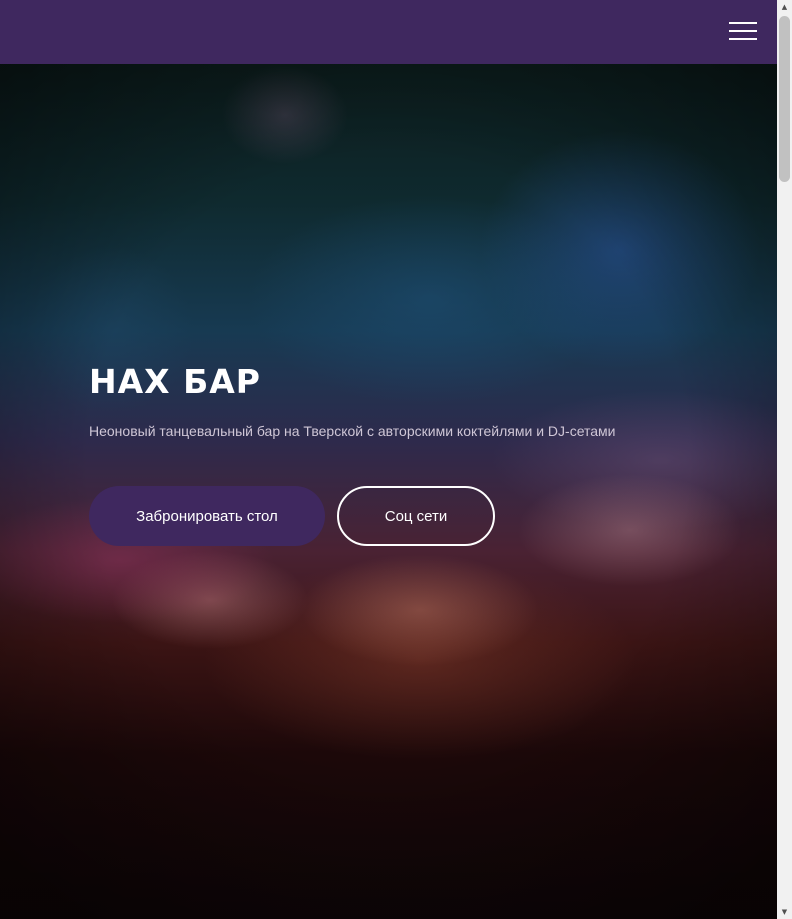 The height and width of the screenshot is (919, 792). Describe the element at coordinates (207, 516) in the screenshot. I see `book-table-button: Забронировать стол` at that location.